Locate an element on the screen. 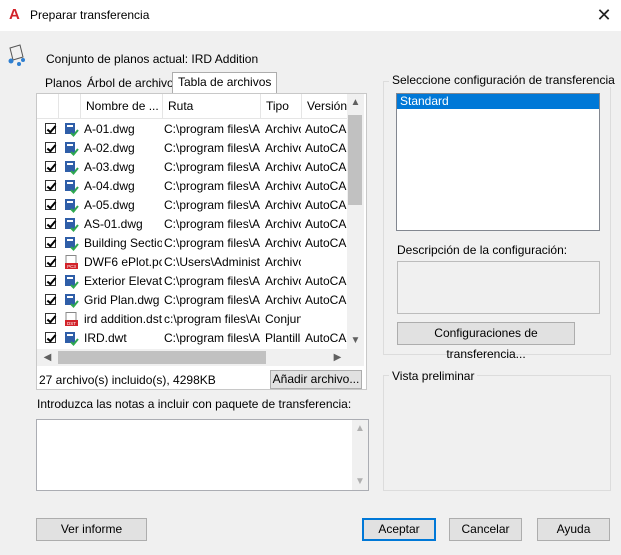  pc3-icon: PC3 is located at coordinates (71, 262).